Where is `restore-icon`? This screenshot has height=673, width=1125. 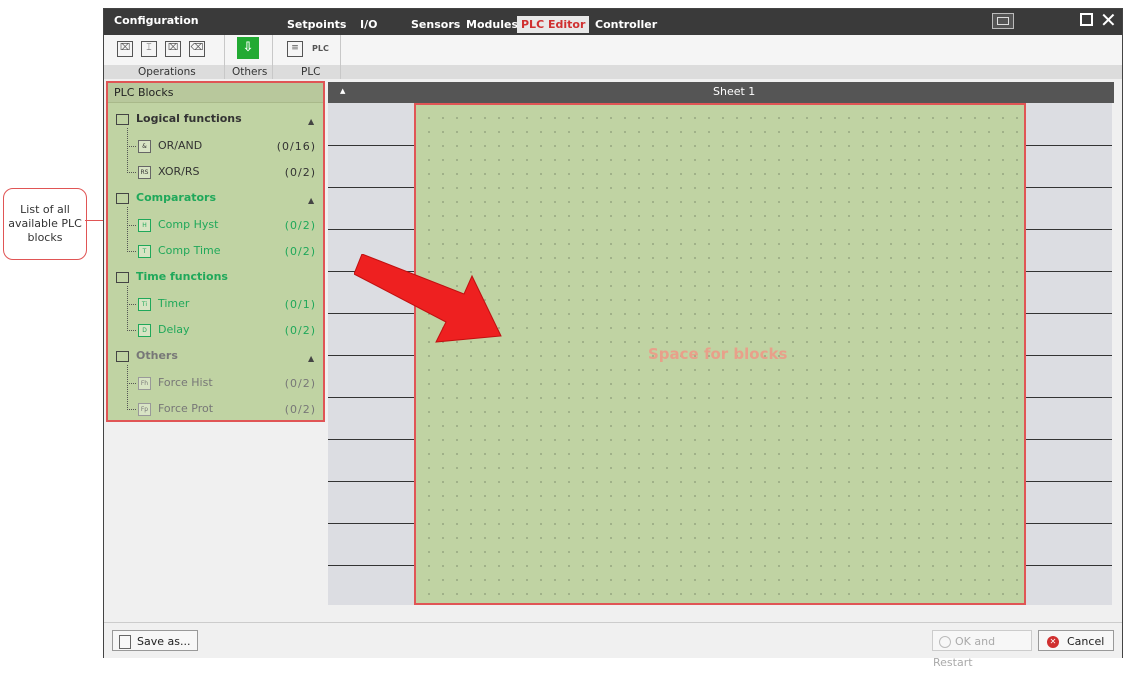
restore-icon is located at coordinates (1003, 21).